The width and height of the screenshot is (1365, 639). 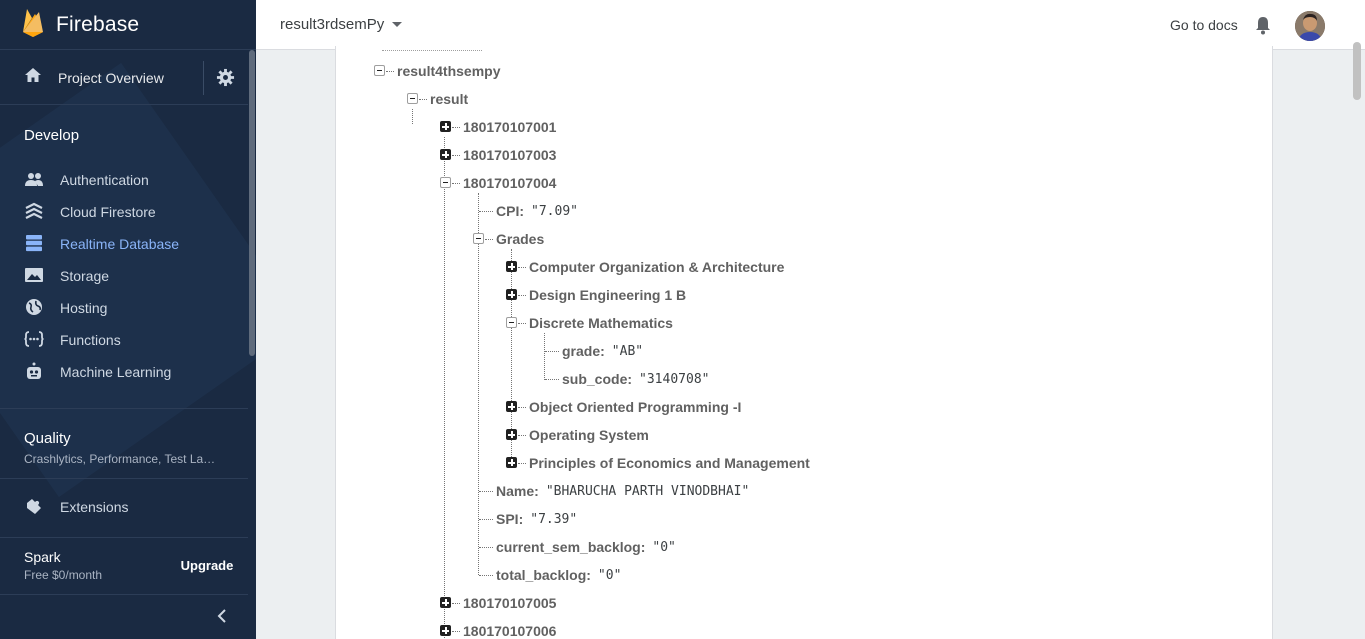 I want to click on node-key: result, so click(x=449, y=99).